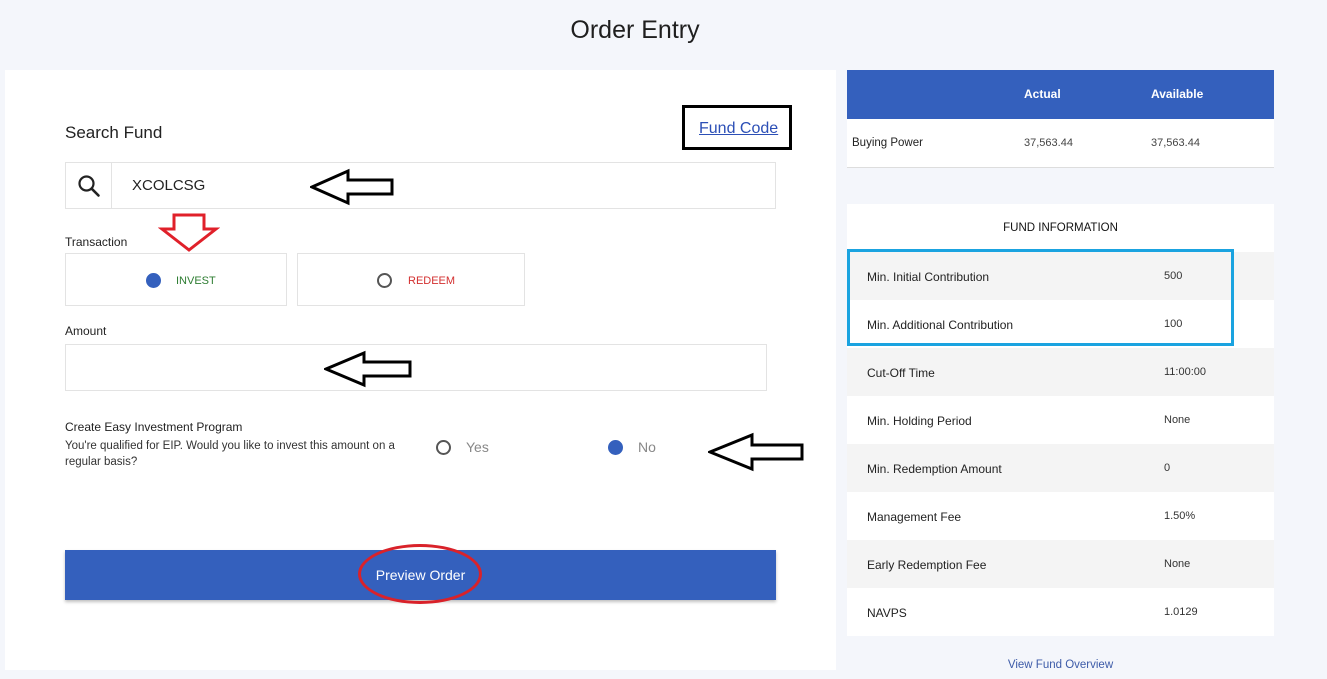 Image resolution: width=1327 pixels, height=679 pixels. Describe the element at coordinates (1180, 516) in the screenshot. I see `fund-info-value: 1.50%` at that location.